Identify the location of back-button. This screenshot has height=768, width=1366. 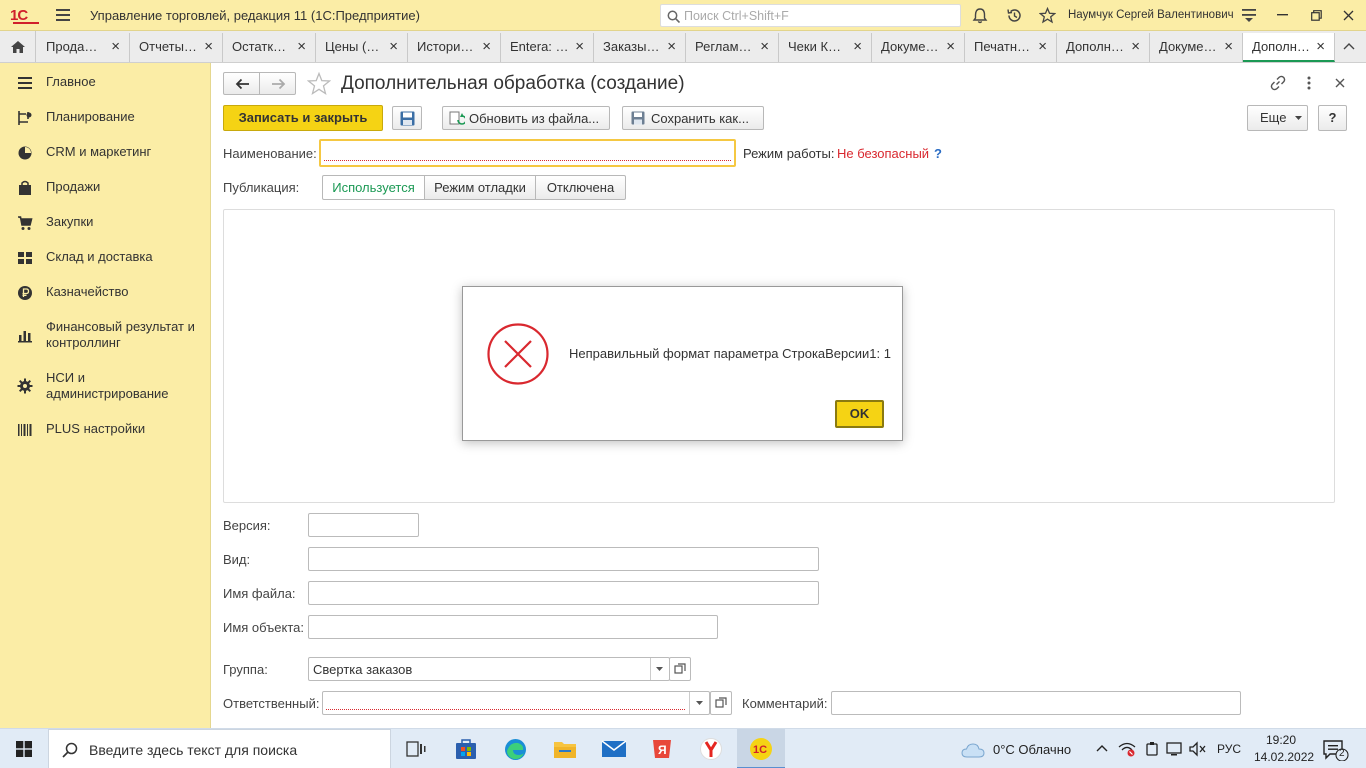
(241, 83).